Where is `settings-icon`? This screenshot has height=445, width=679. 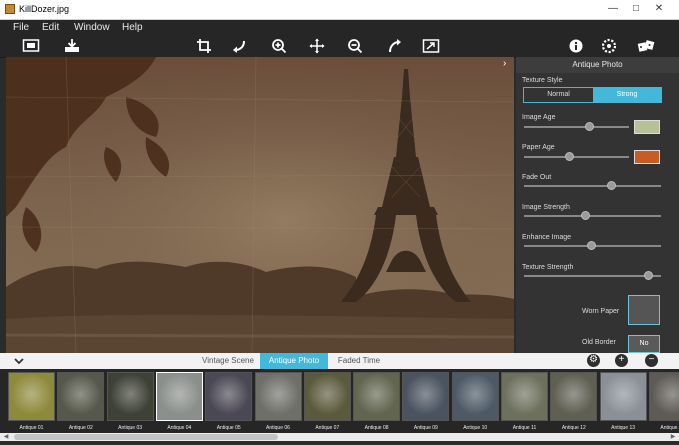
settings-icon is located at coordinates (609, 46).